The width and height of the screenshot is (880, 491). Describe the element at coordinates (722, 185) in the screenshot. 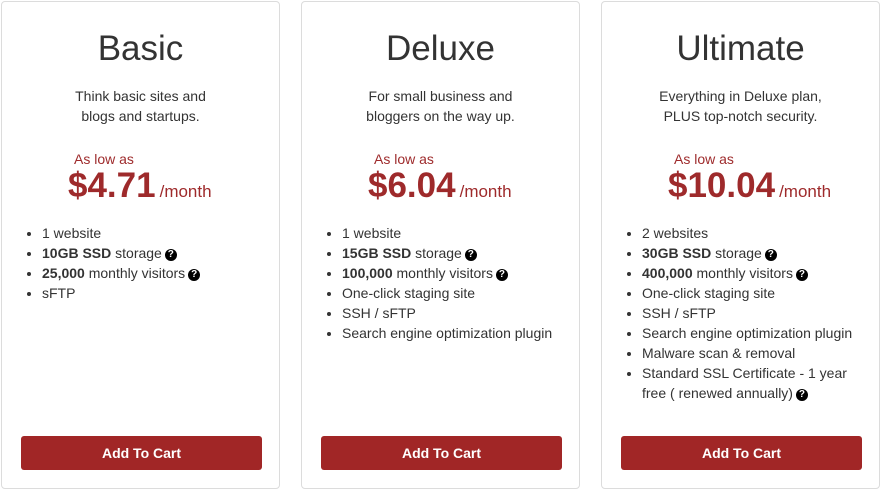

I see `price-amount: $10.04` at that location.